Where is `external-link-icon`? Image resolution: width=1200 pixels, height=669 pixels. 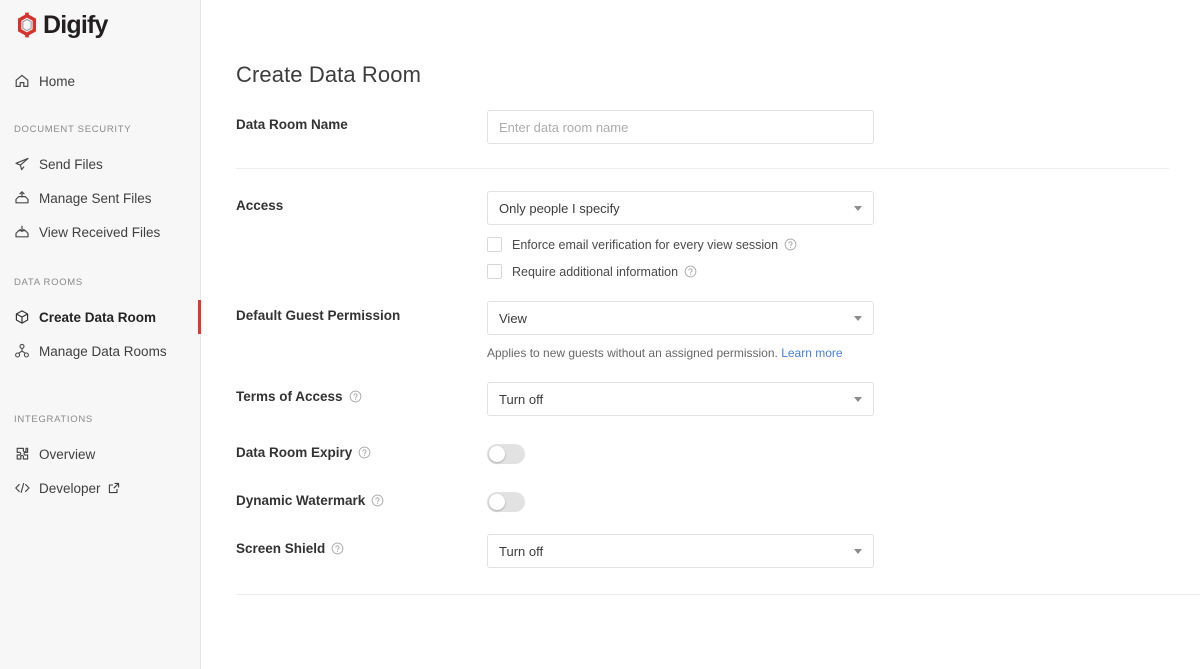 external-link-icon is located at coordinates (114, 488).